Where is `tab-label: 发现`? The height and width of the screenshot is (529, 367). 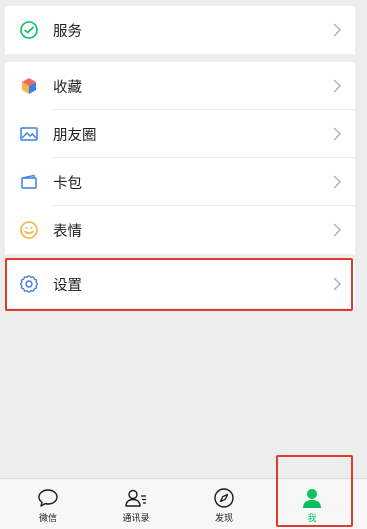 tab-label: 发现 is located at coordinates (223, 519).